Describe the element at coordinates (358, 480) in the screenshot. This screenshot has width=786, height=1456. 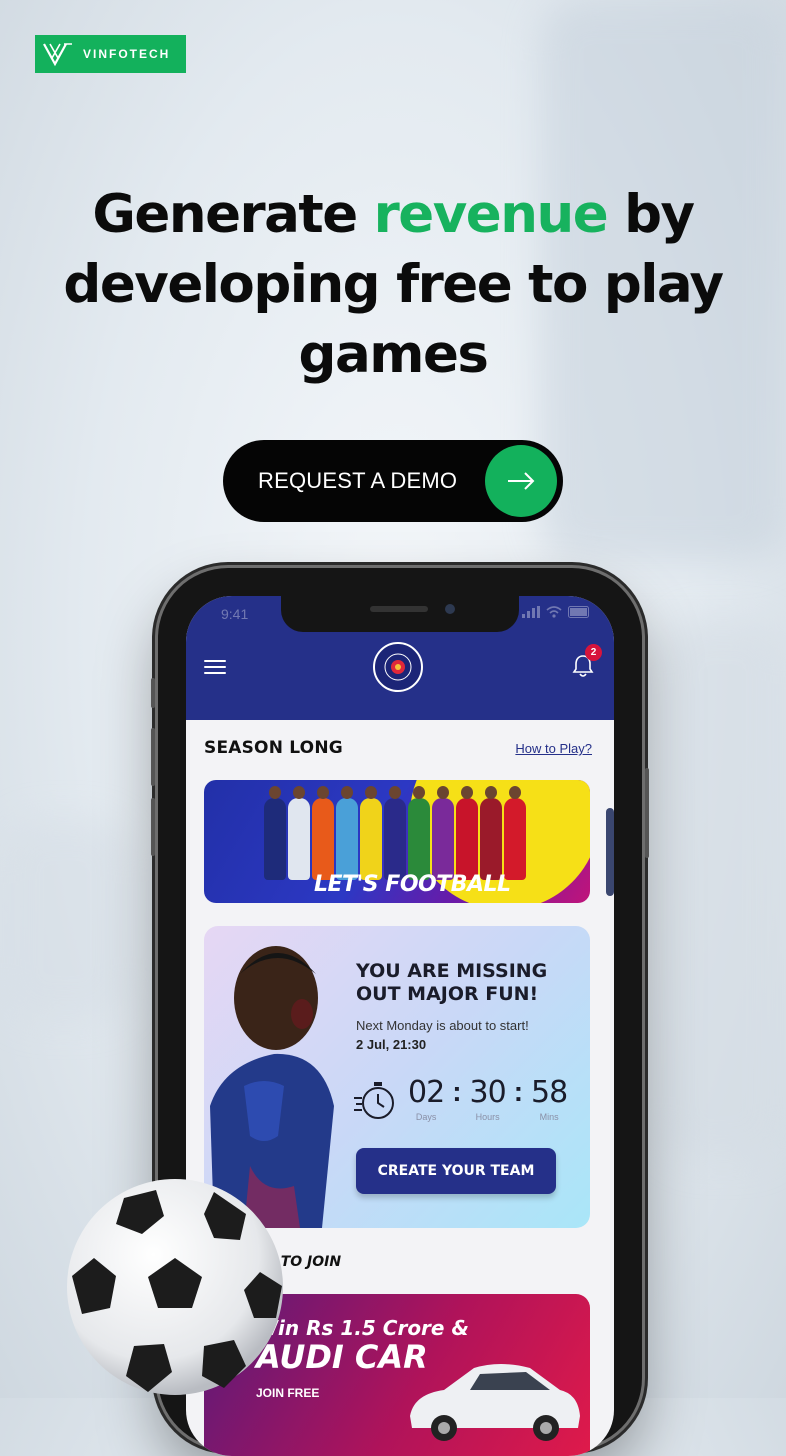
I see `request-demo-label: REQUEST A DEMO` at that location.